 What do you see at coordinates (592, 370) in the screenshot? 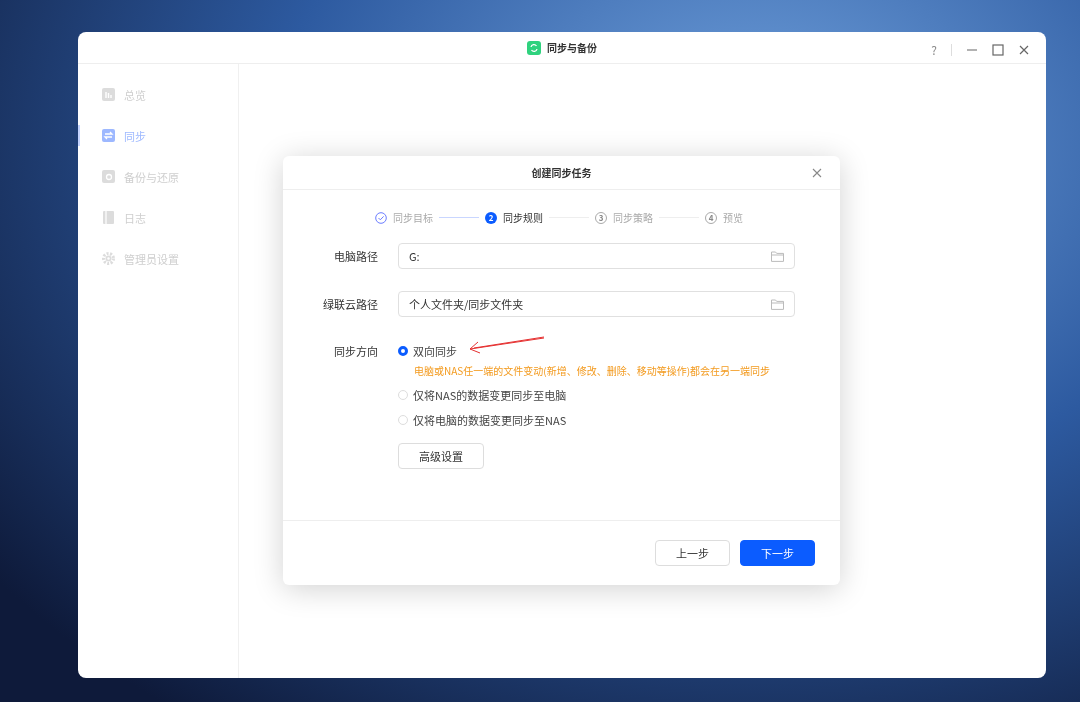
I see `option-description: 电脑或NAS任一端的文件变动(新增、修改、删除、移动等操作)都会在另一端同步` at bounding box center [592, 370].